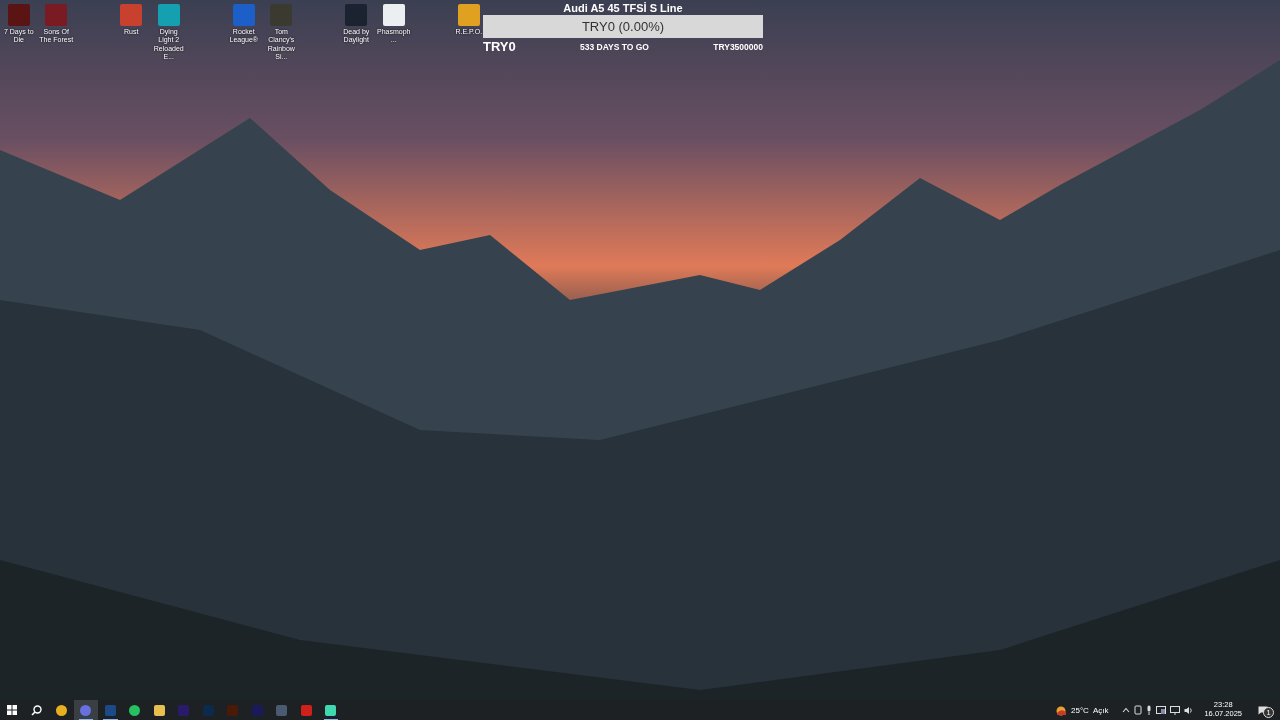 This screenshot has height=720, width=1280. I want to click on screen-icon, so click(1161, 710).